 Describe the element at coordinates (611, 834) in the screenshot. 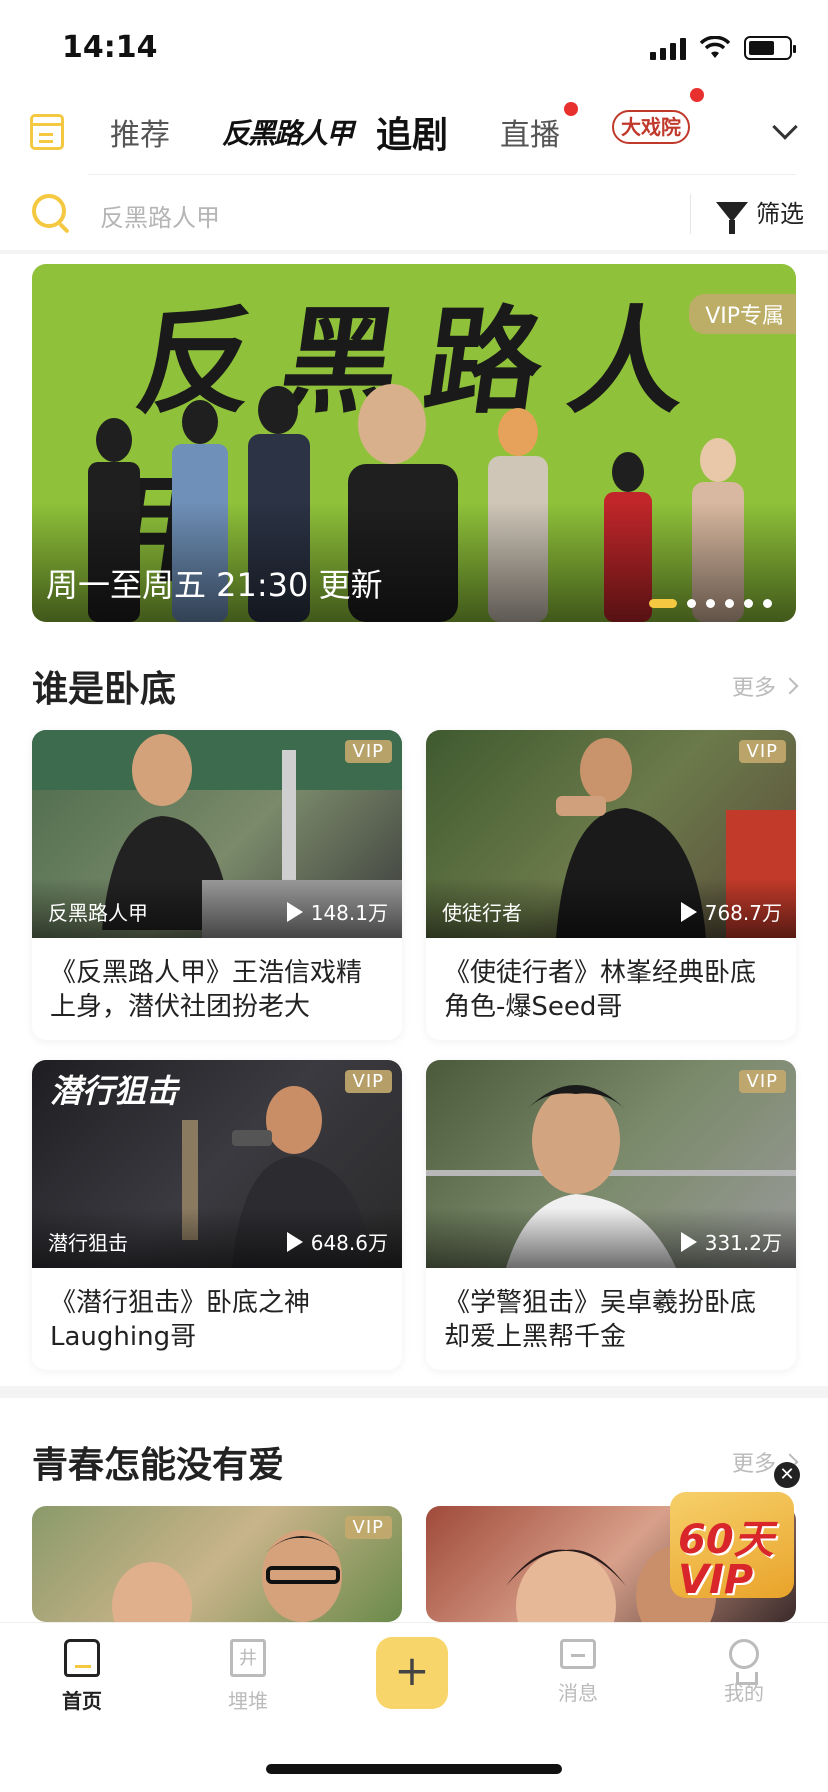

I see `video-thumbnail: VIP 使徒行者 768.7万` at that location.